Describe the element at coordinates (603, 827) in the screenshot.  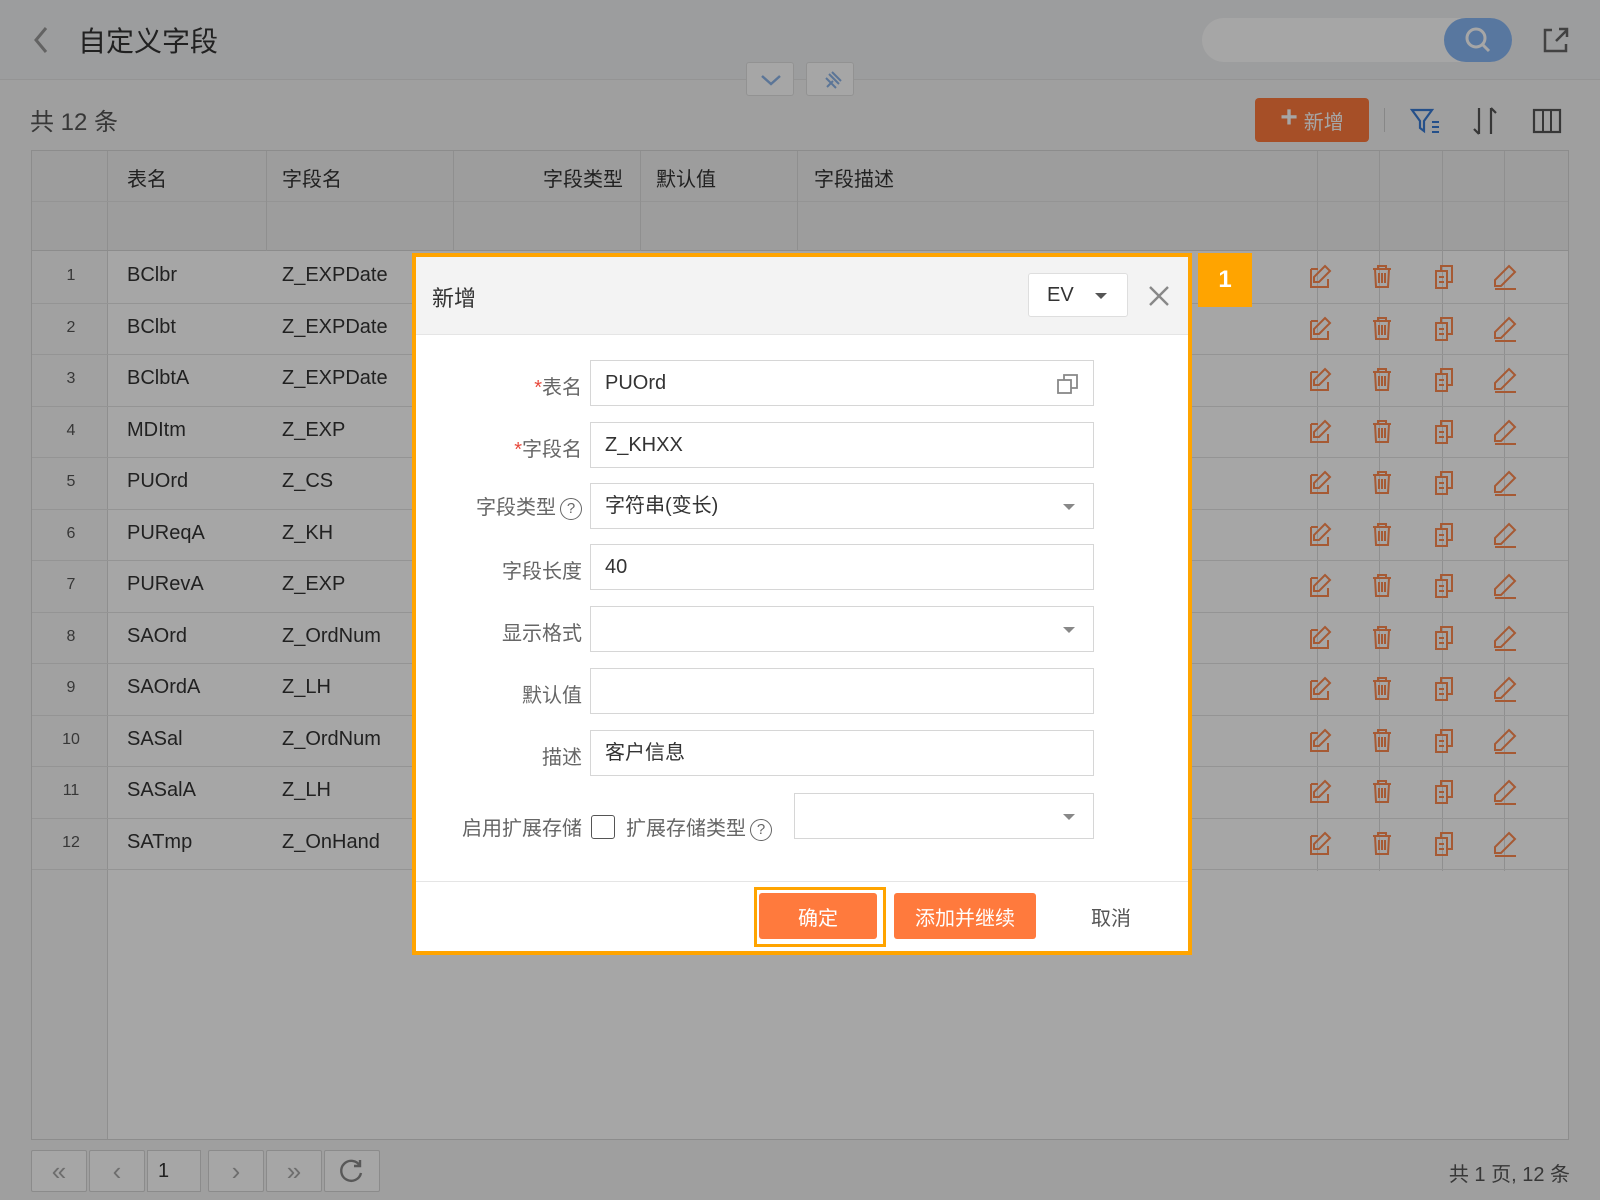
I see `extended-storage-checkbox` at that location.